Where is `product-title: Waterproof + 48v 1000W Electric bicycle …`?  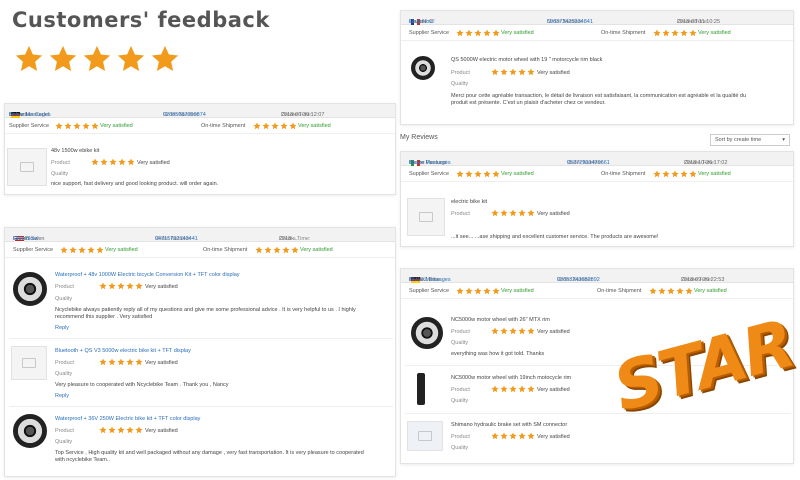 product-title: Waterproof + 48v 1000W Electric bicycle … is located at coordinates (147, 275).